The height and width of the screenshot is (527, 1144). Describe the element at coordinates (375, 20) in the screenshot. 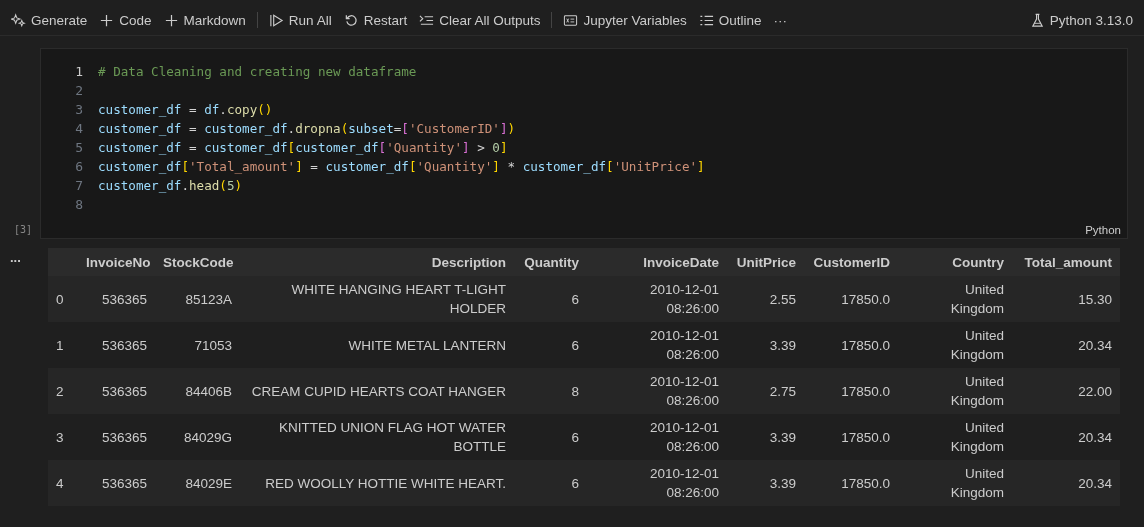

I see `toolbar-button: Restart` at that location.